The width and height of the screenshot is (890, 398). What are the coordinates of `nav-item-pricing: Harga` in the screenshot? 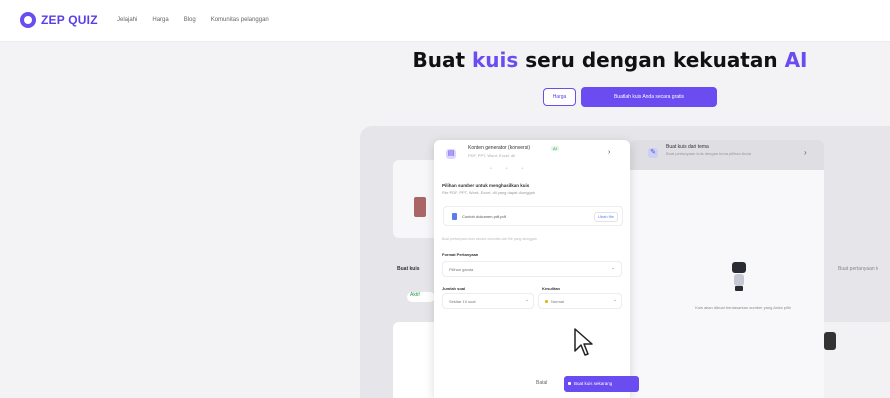 It's located at (160, 20).